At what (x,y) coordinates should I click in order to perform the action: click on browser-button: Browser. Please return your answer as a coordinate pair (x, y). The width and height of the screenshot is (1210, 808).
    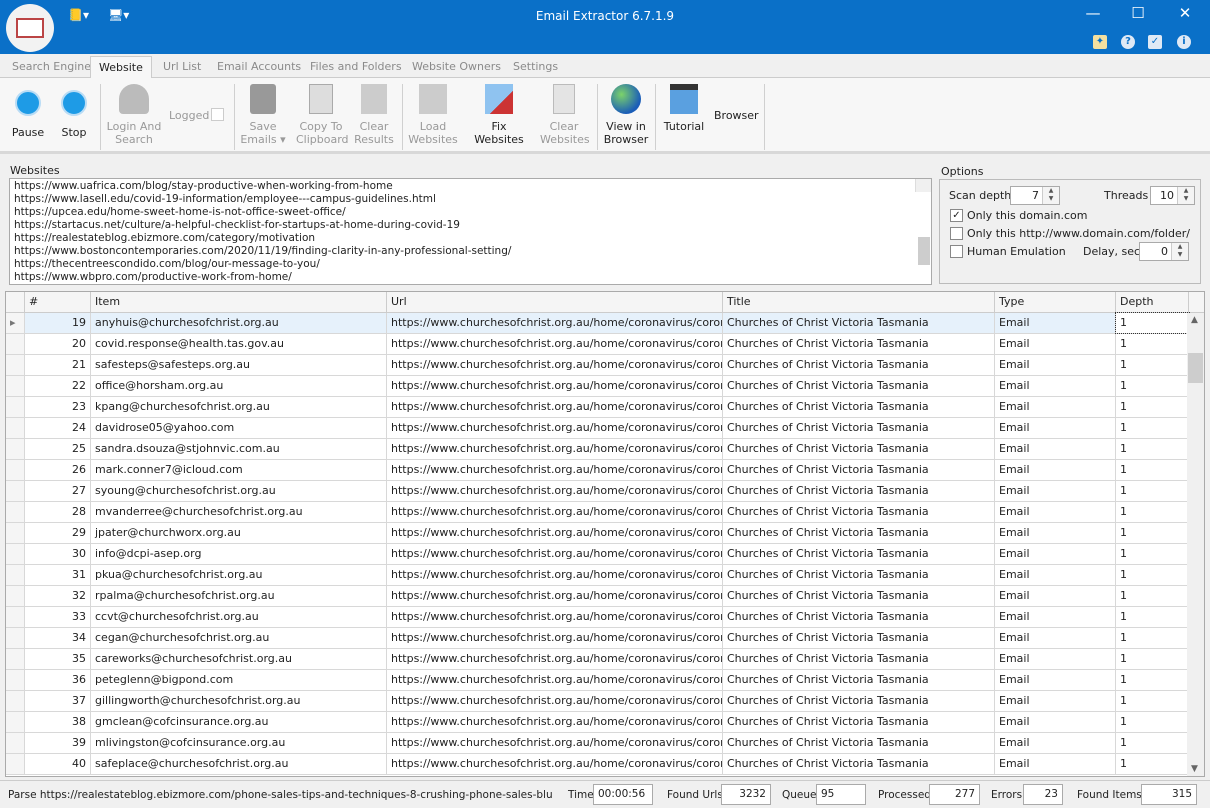
    Looking at the image, I should click on (736, 115).